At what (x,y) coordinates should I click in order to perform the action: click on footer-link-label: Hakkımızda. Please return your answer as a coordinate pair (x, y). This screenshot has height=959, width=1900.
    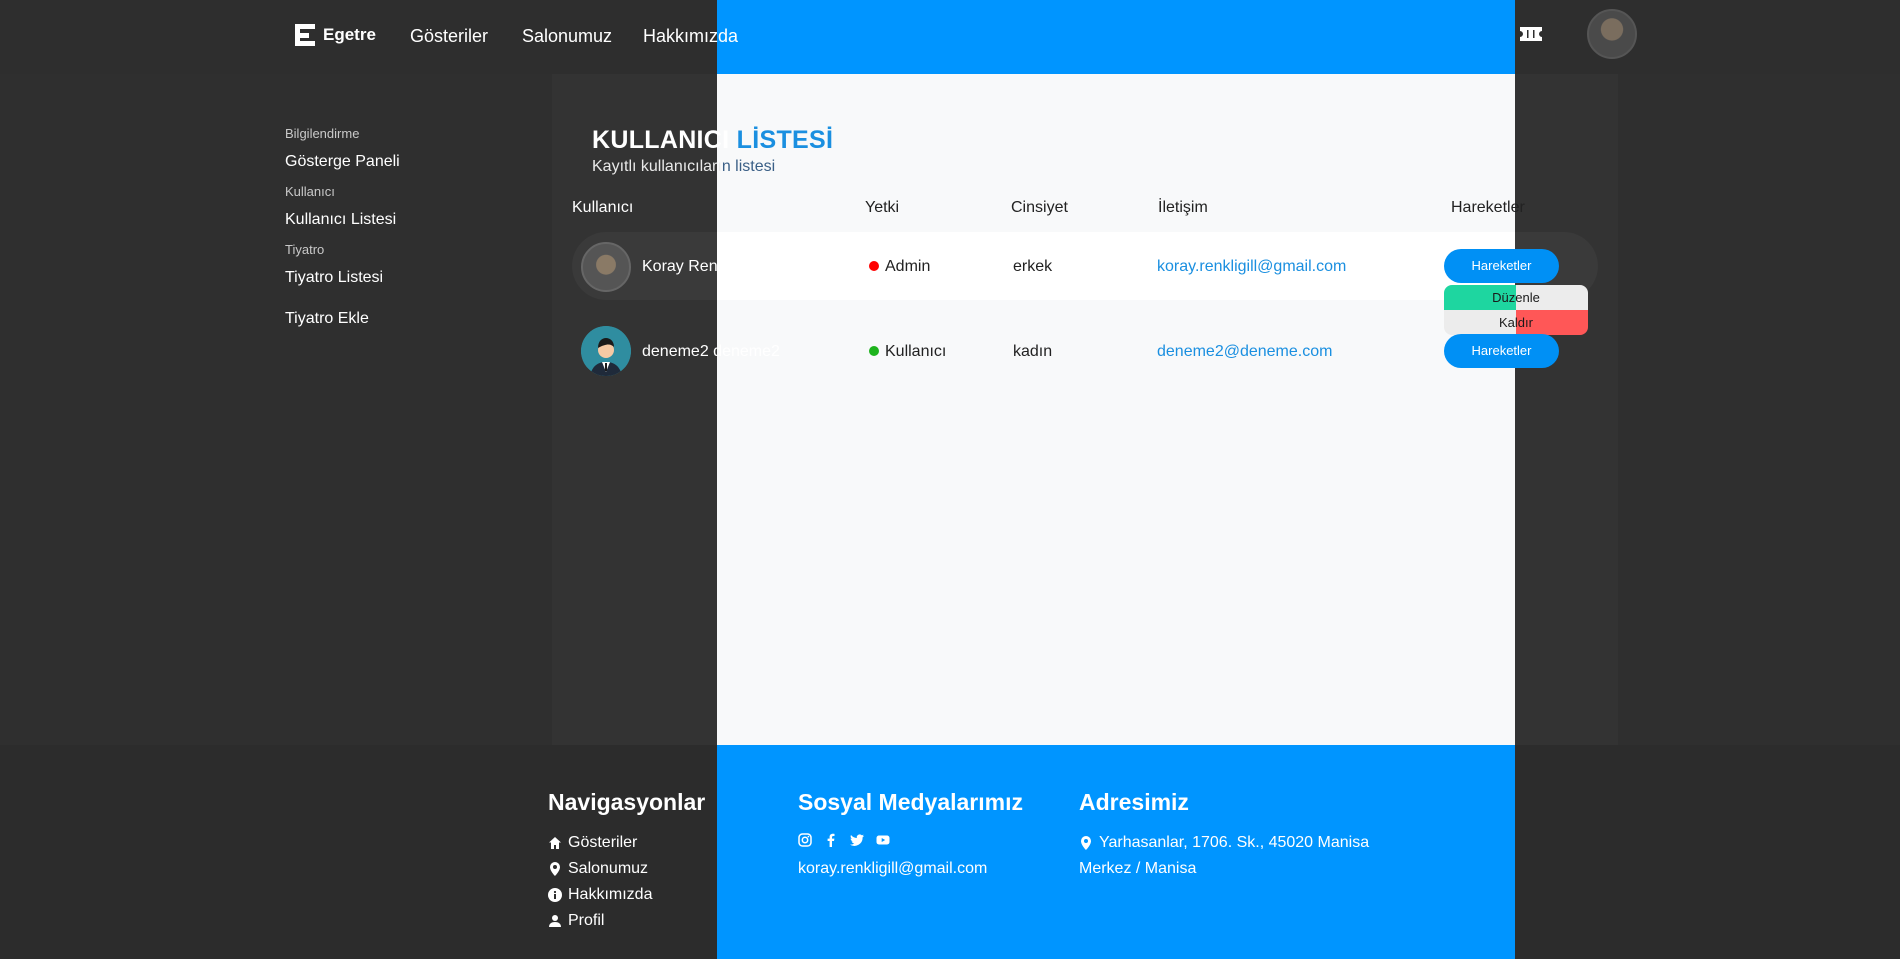
    Looking at the image, I should click on (610, 894).